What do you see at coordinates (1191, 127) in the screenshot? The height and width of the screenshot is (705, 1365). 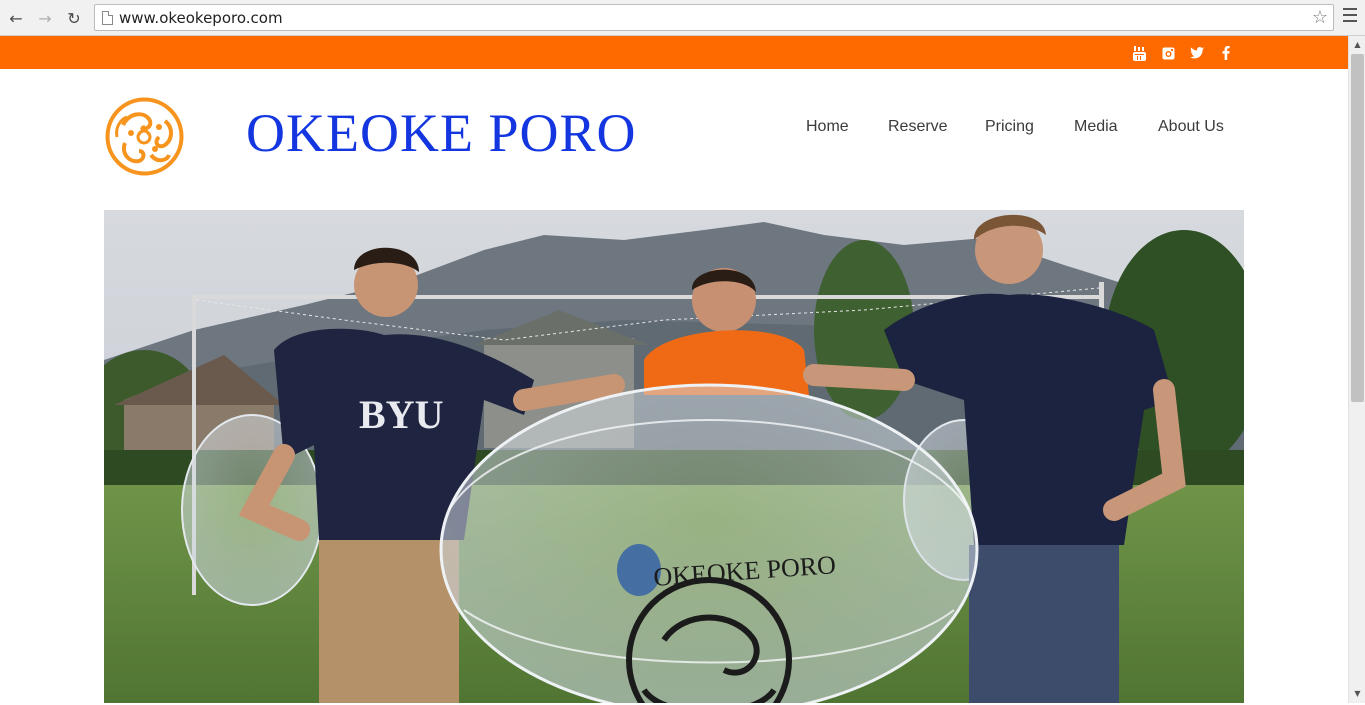 I see `nav-about-us: About Us` at bounding box center [1191, 127].